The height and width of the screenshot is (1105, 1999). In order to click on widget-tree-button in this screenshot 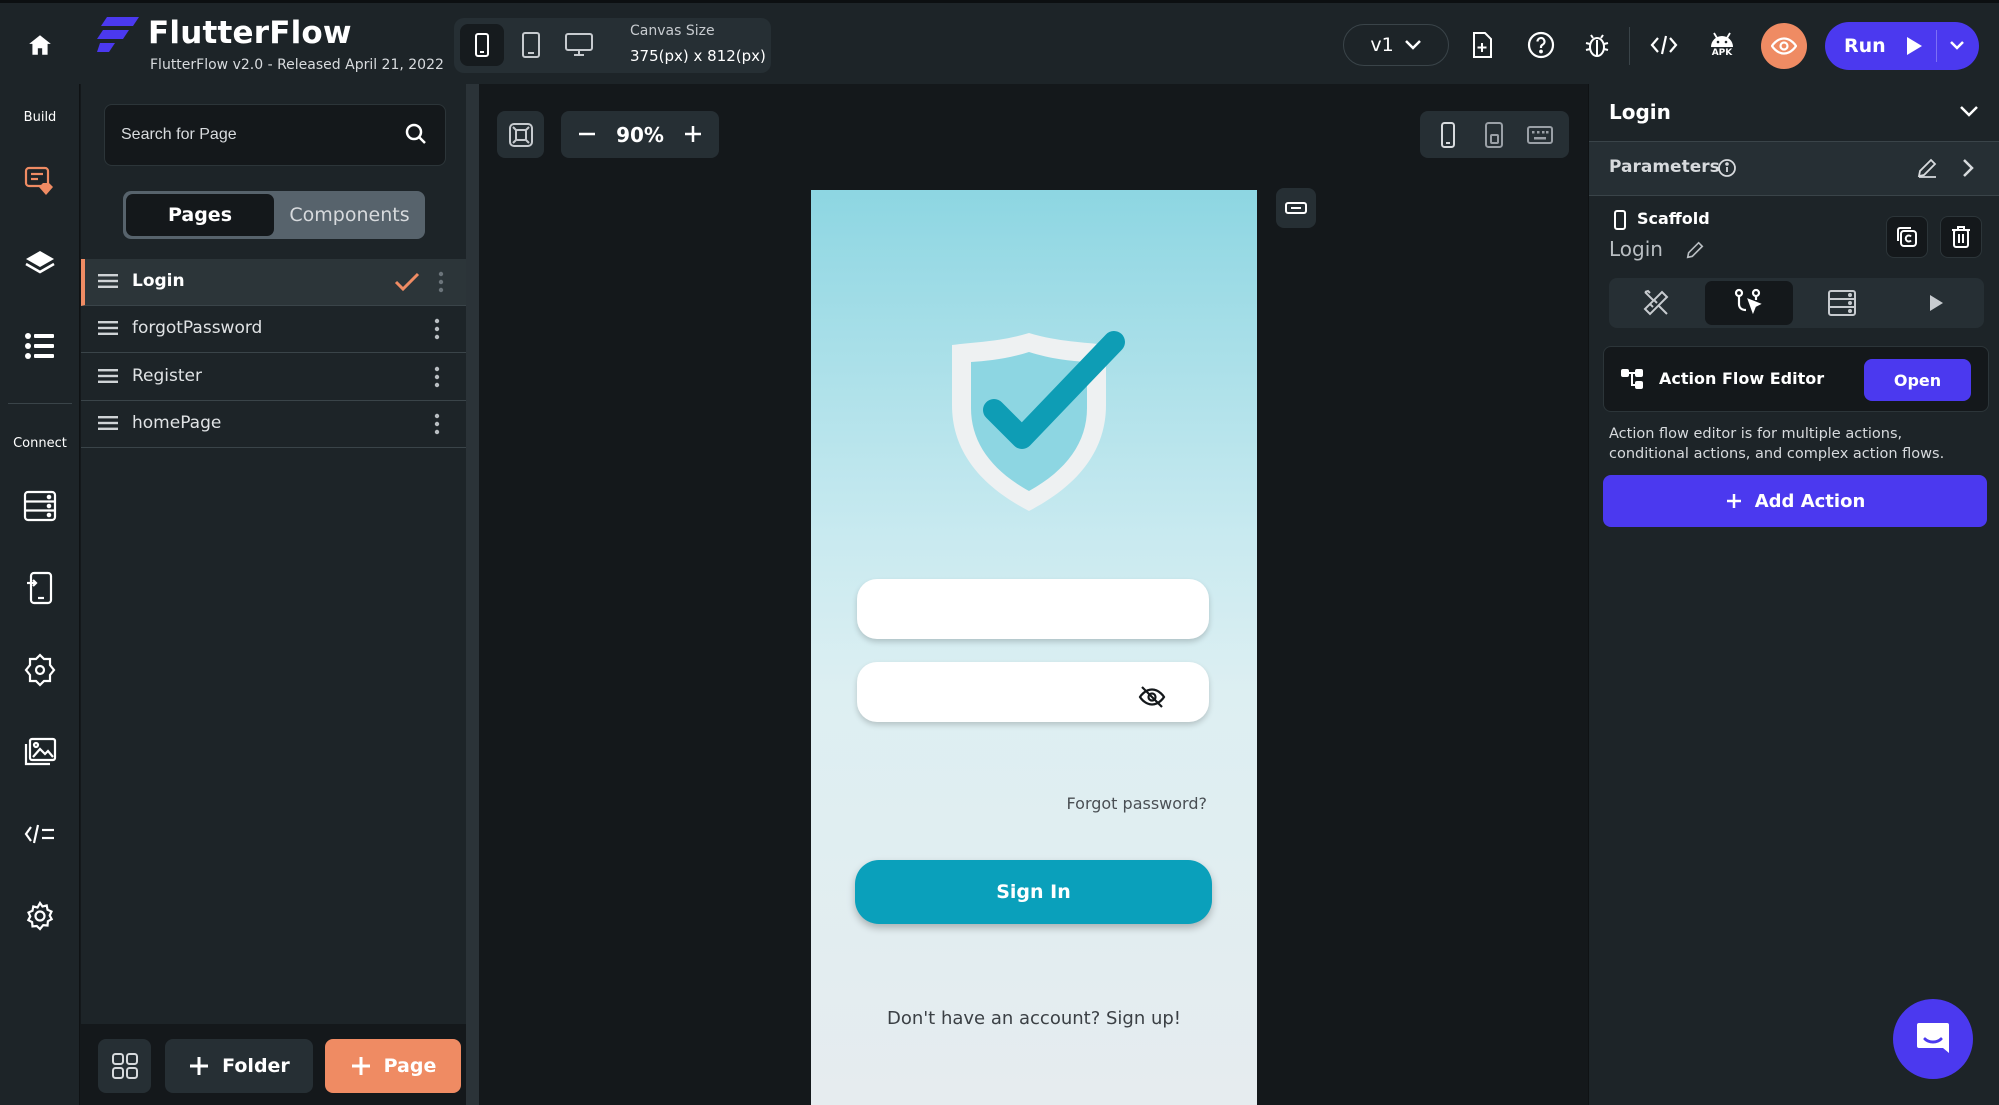, I will do `click(40, 346)`.